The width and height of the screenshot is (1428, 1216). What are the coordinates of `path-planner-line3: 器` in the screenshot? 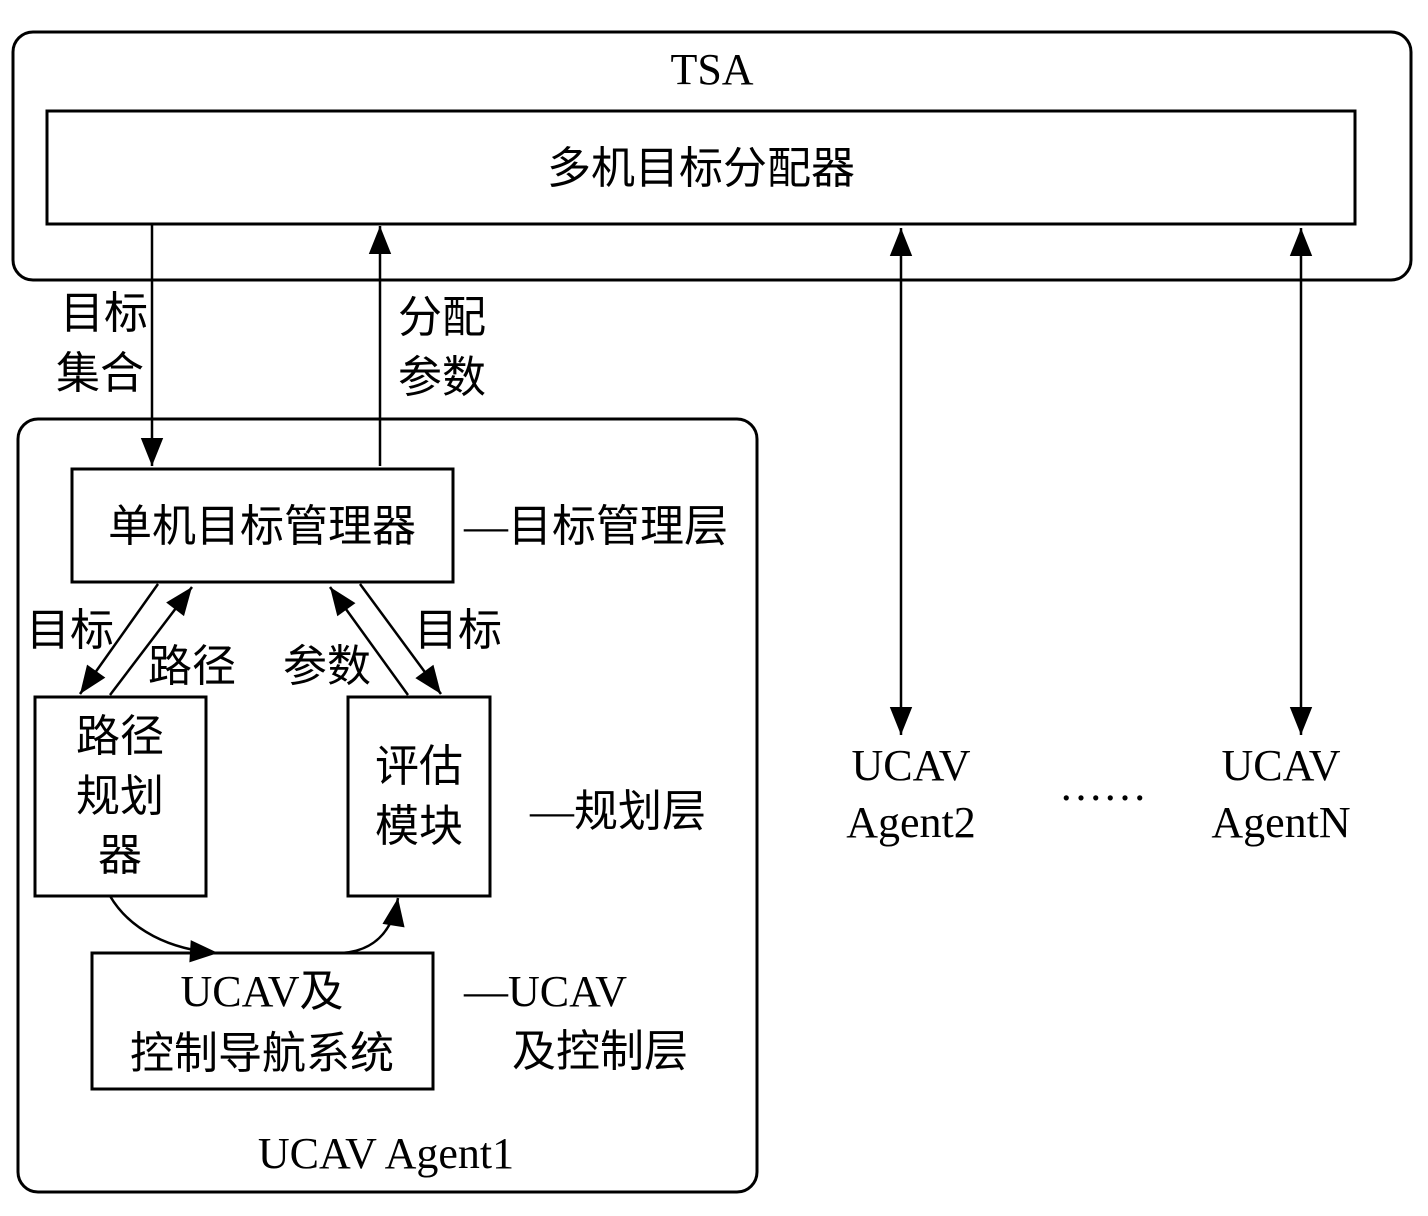 It's located at (120, 855).